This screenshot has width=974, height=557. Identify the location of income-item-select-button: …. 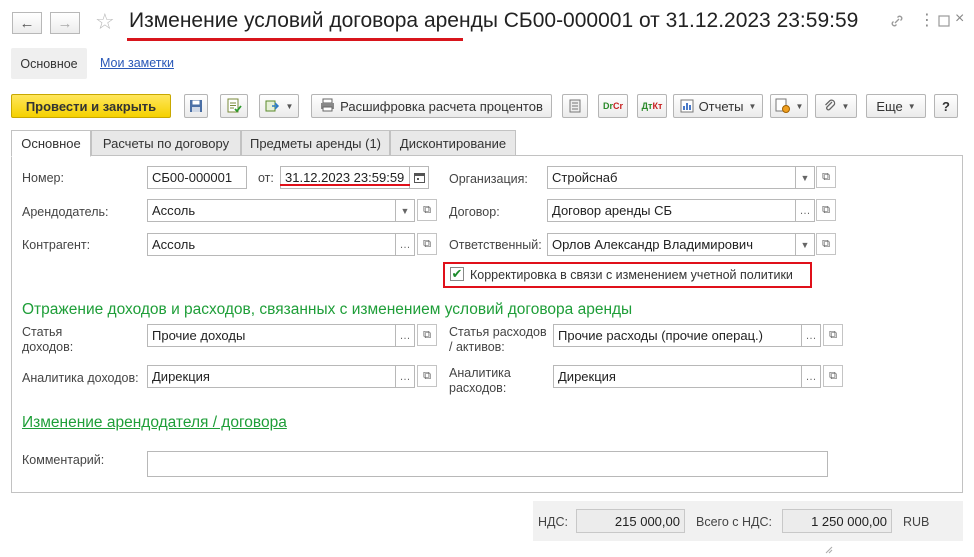
(405, 335).